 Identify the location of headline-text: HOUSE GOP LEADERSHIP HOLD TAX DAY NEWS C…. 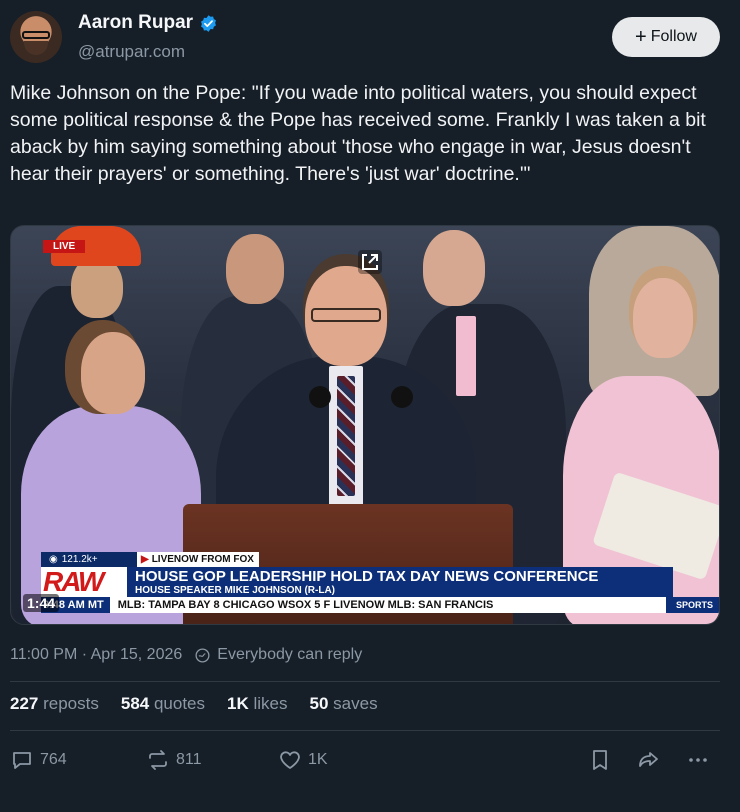
(367, 576).